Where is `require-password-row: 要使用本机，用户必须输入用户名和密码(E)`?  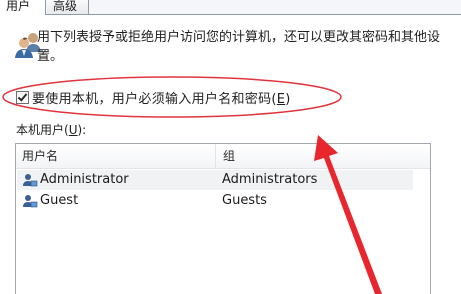 require-password-row: 要使用本机，用户必须输入用户名和密码(E) is located at coordinates (153, 97).